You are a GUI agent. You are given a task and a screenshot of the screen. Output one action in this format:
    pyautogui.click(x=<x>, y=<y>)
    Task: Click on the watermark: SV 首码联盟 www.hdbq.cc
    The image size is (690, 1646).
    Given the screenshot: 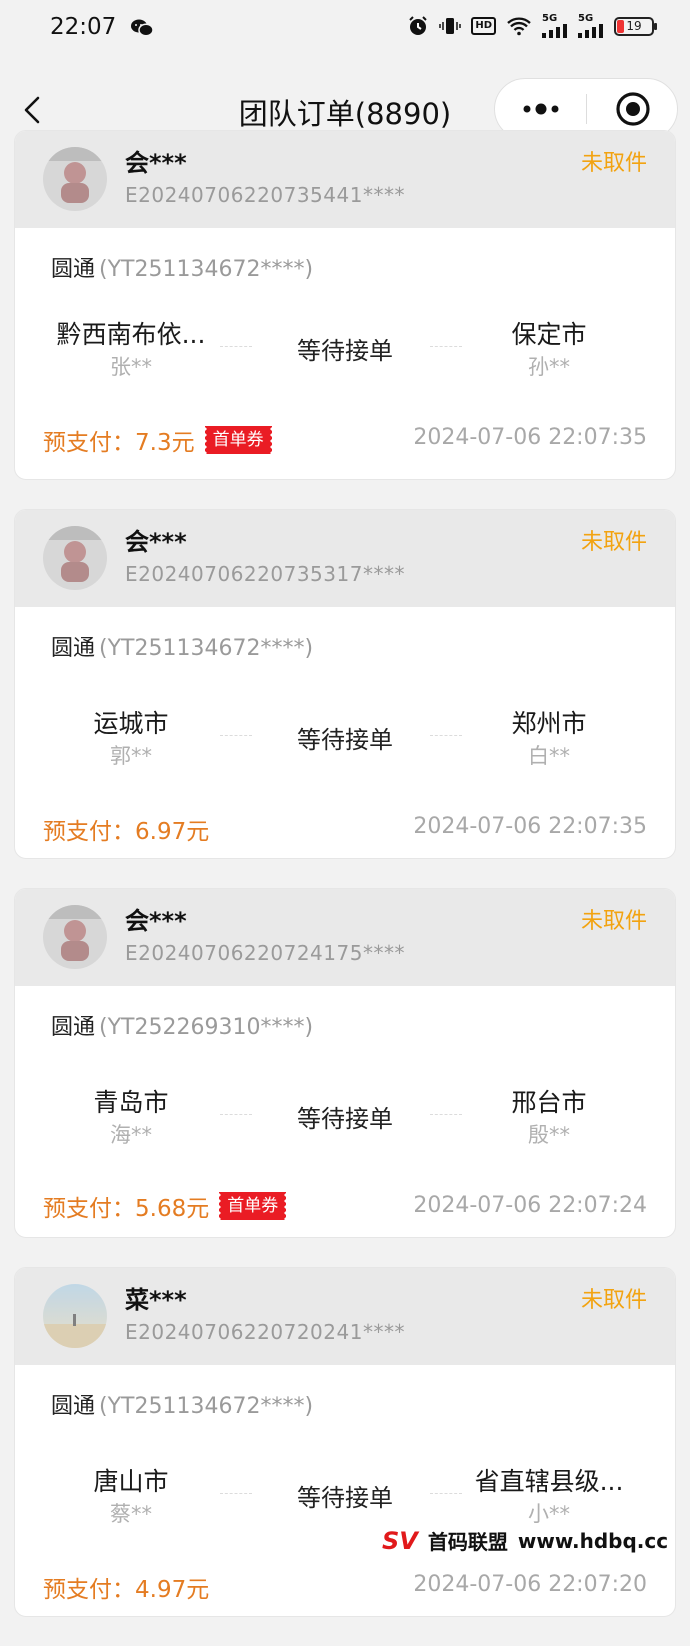 What is the action you would take?
    pyautogui.click(x=525, y=1540)
    